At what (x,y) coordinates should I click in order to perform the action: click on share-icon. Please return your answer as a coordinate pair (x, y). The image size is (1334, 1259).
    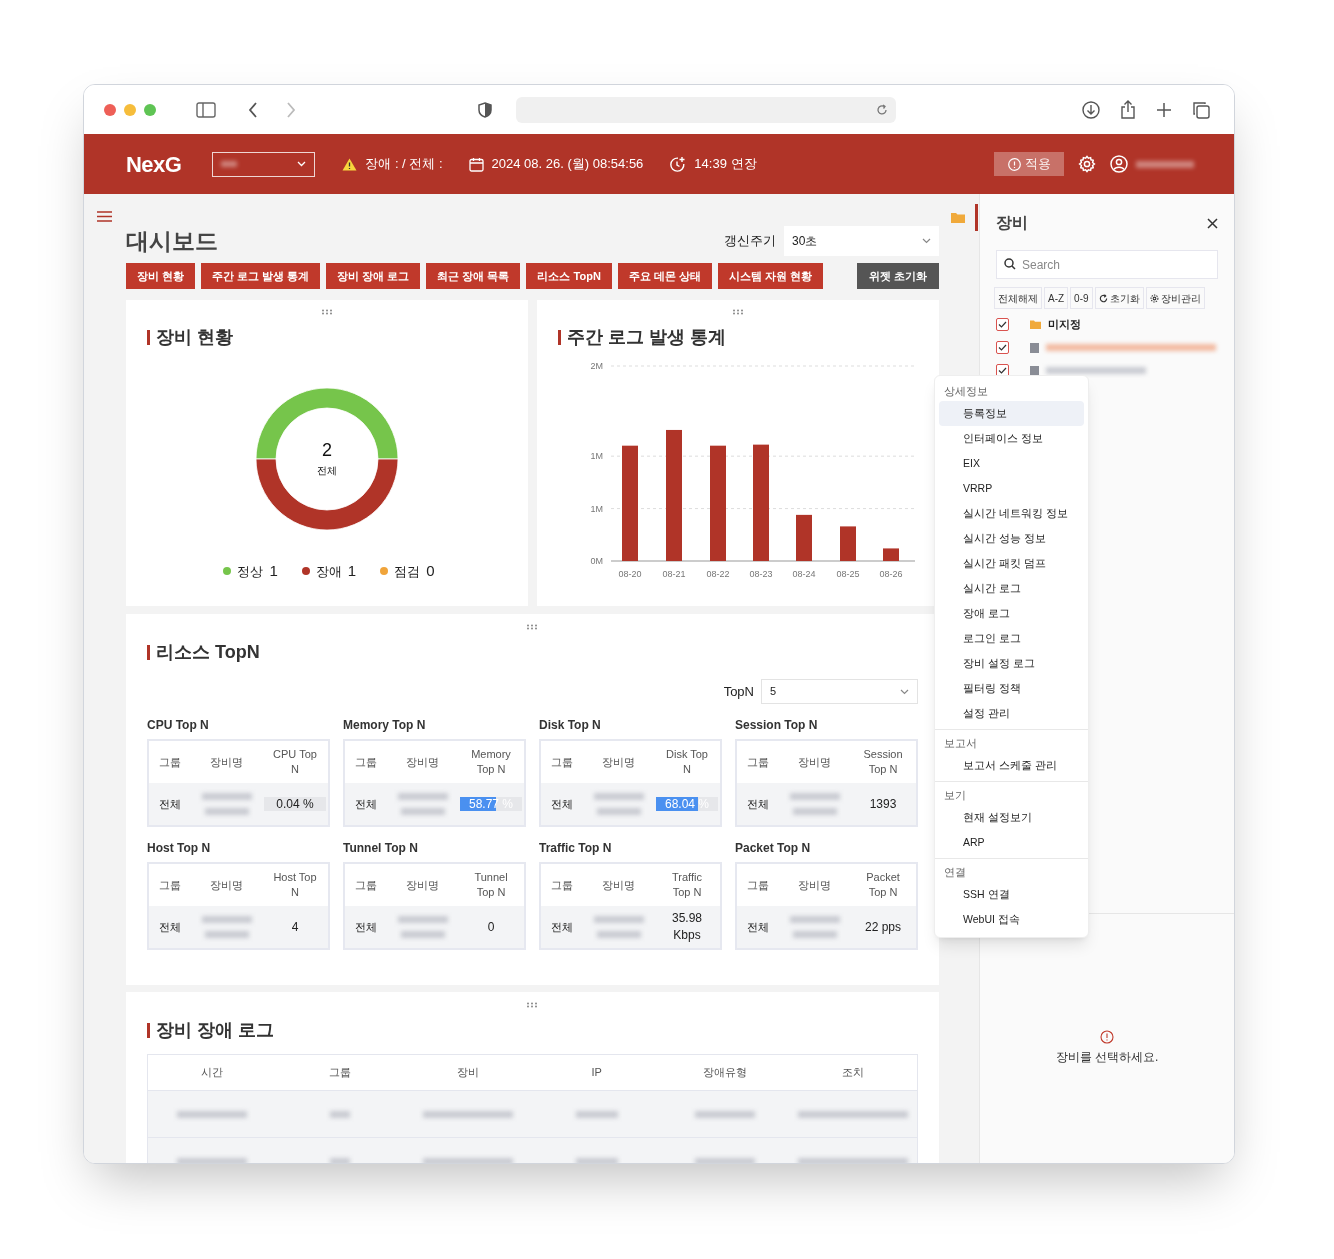
    Looking at the image, I should click on (1128, 109).